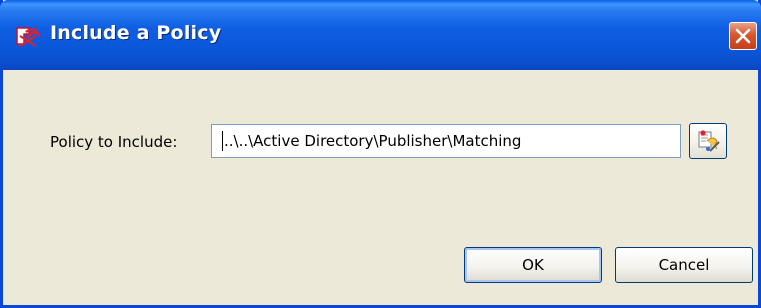 Image resolution: width=761 pixels, height=308 pixels. I want to click on browse-icon, so click(709, 141).